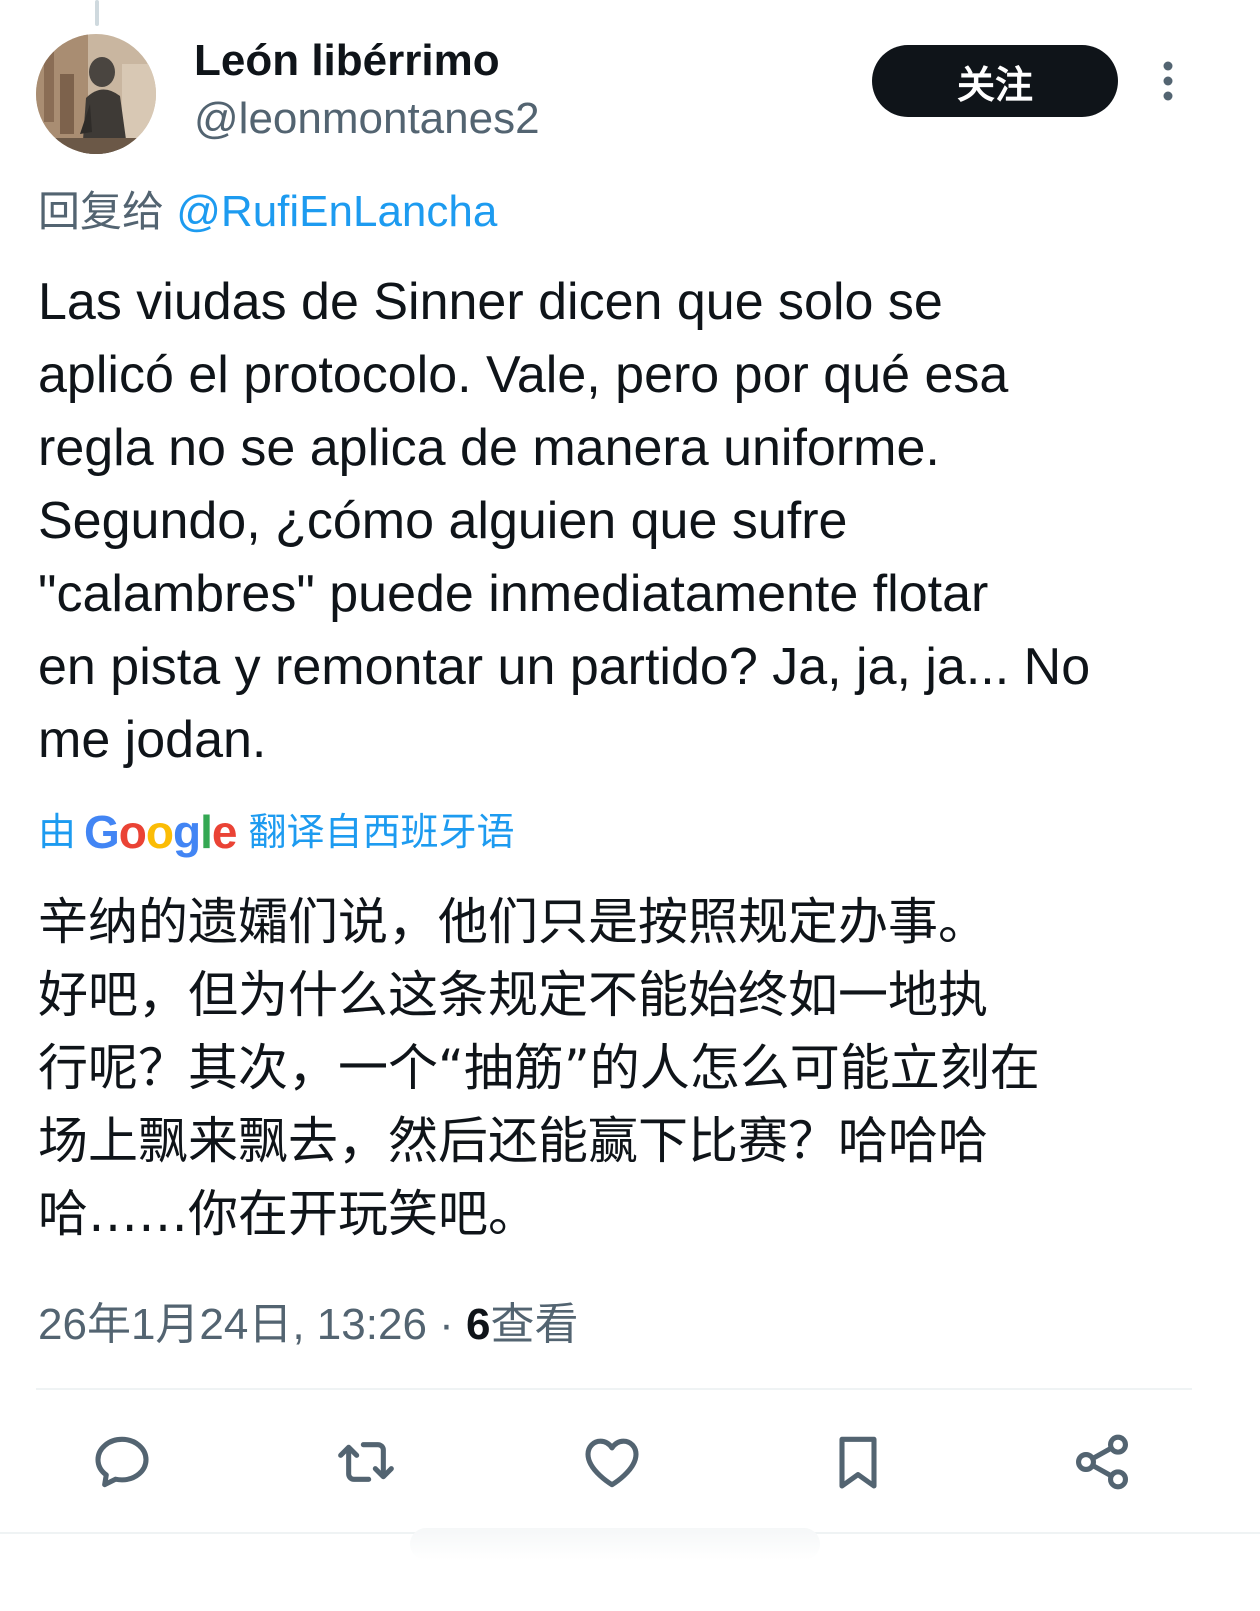 The width and height of the screenshot is (1260, 1611). I want to click on follow-button: 关注, so click(995, 81).